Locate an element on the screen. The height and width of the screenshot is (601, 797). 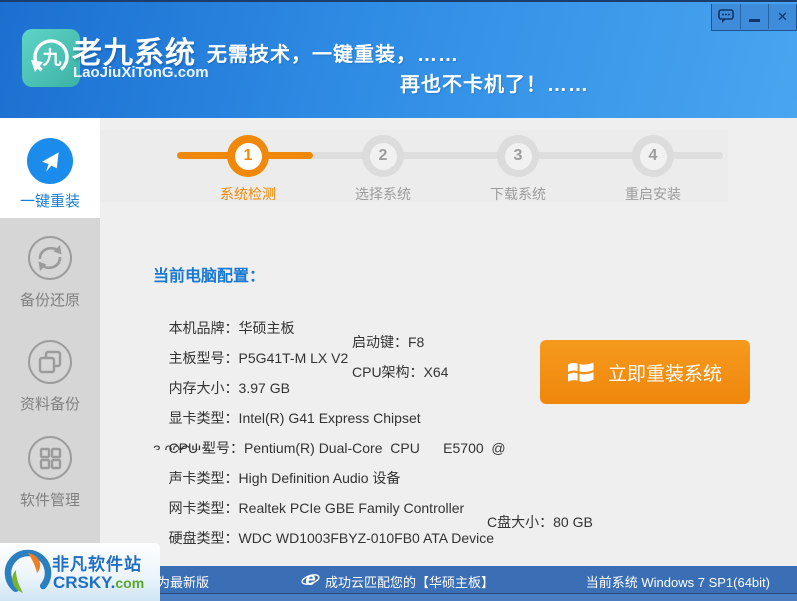
step-download-system: 3 下载系统 is located at coordinates (518, 169).